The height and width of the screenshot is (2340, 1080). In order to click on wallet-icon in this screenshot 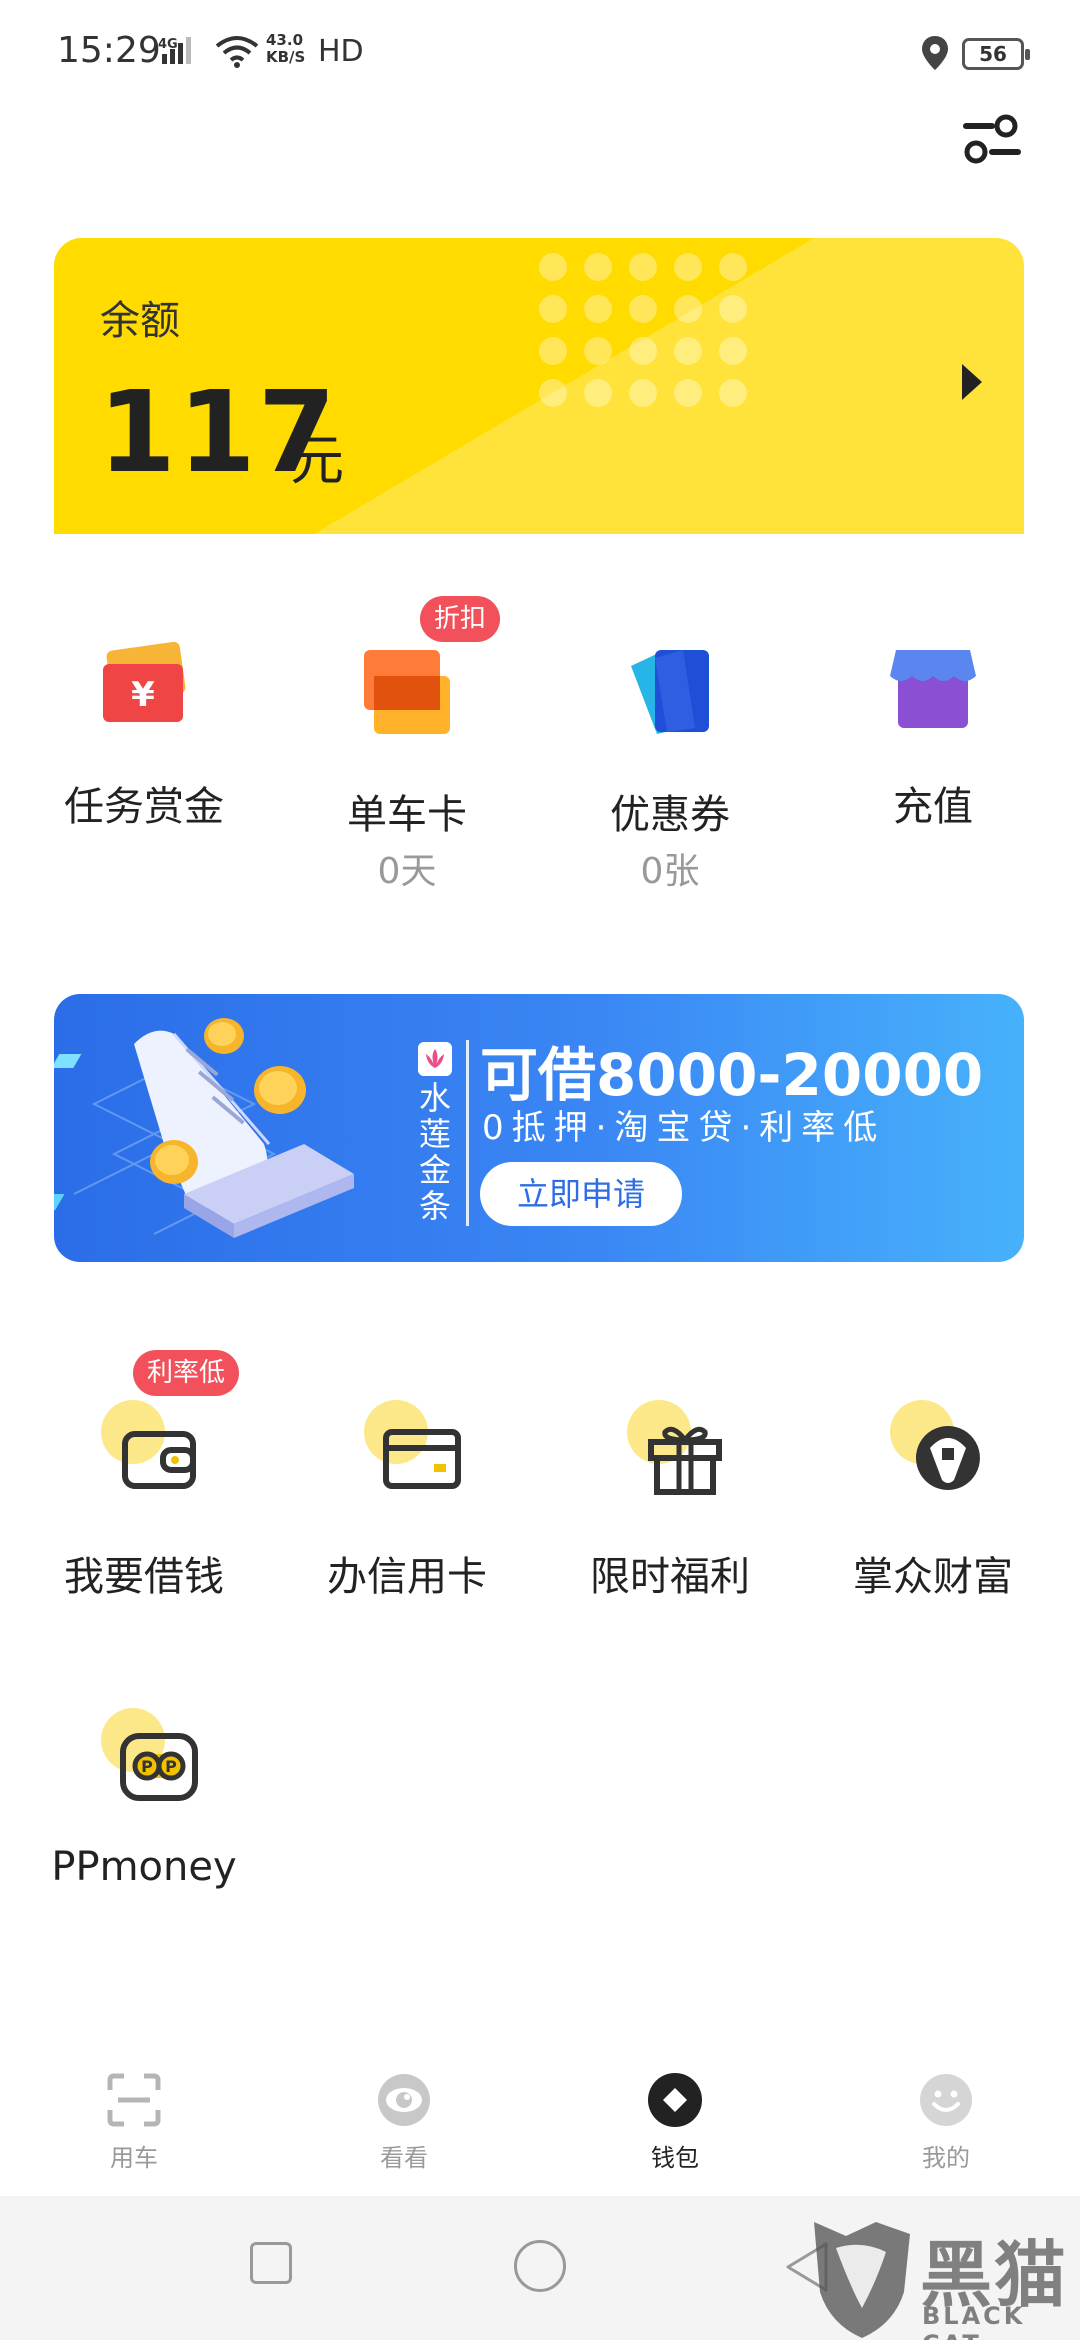, I will do `click(159, 1460)`.